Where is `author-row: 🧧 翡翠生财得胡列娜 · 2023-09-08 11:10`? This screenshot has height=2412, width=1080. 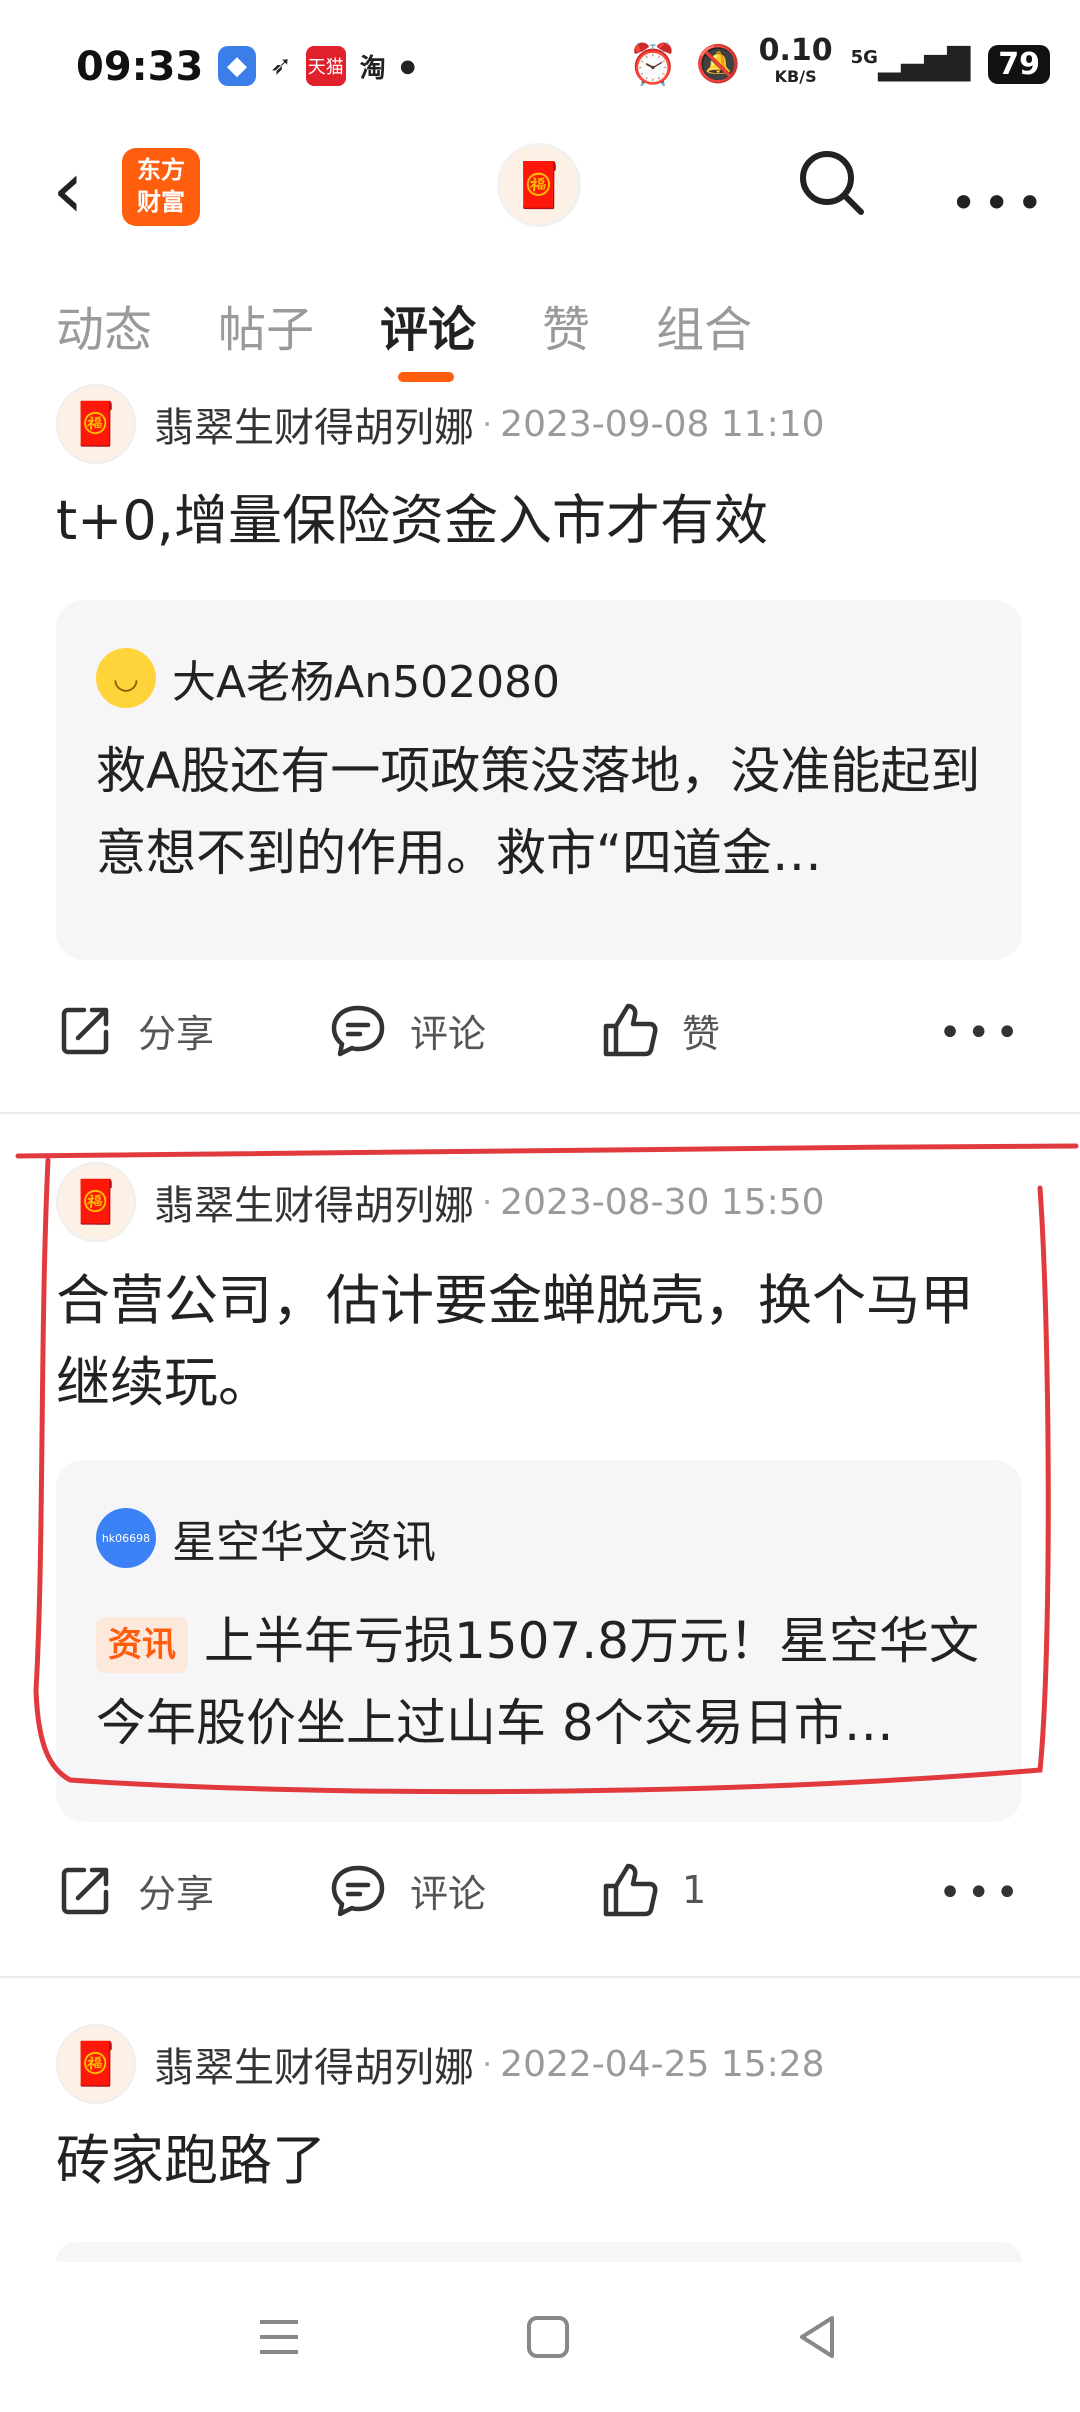
author-row: 🧧 翡翠生财得胡列娜 · 2023-09-08 11:10 is located at coordinates (440, 424).